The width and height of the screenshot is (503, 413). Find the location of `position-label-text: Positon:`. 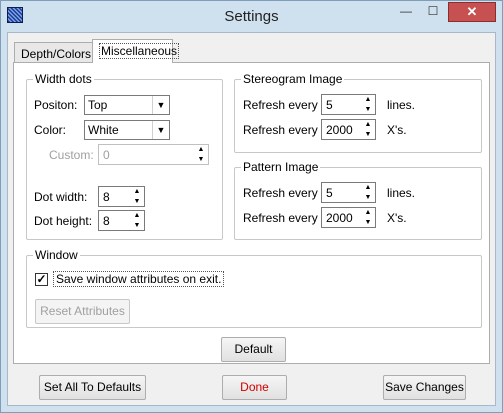

position-label-text: Positon: is located at coordinates (56, 105).